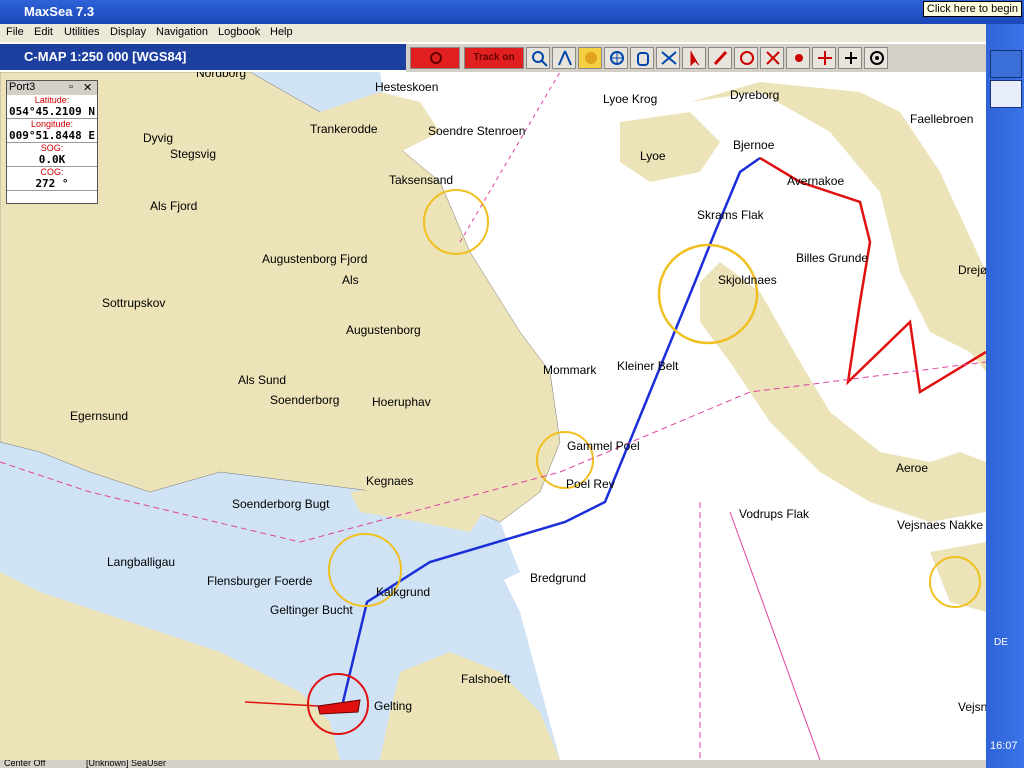  Describe the element at coordinates (421, 180) in the screenshot. I see `place-label: Taksensand` at that location.